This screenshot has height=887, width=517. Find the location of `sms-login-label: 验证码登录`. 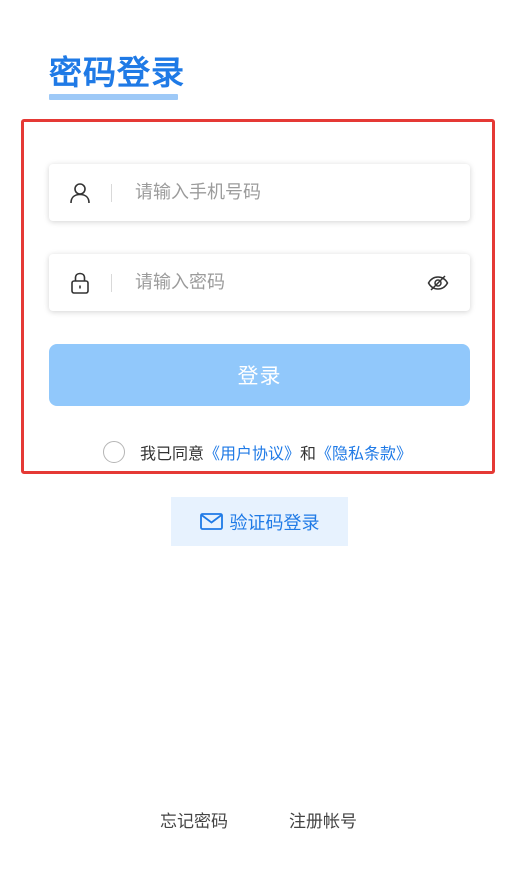

sms-login-label: 验证码登录 is located at coordinates (274, 523).